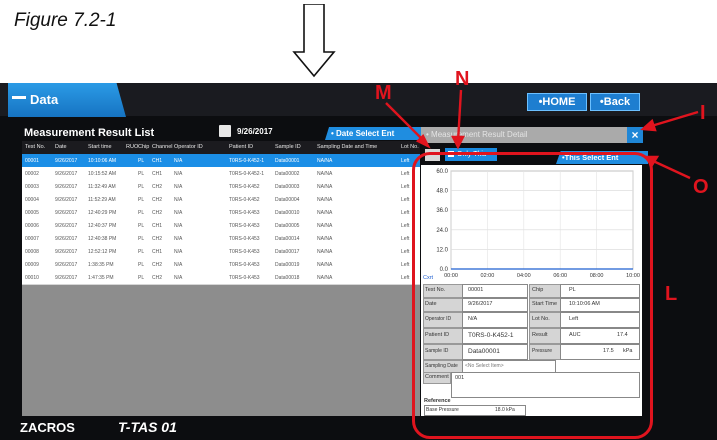  I want to click on callout-n: N, so click(462, 79).